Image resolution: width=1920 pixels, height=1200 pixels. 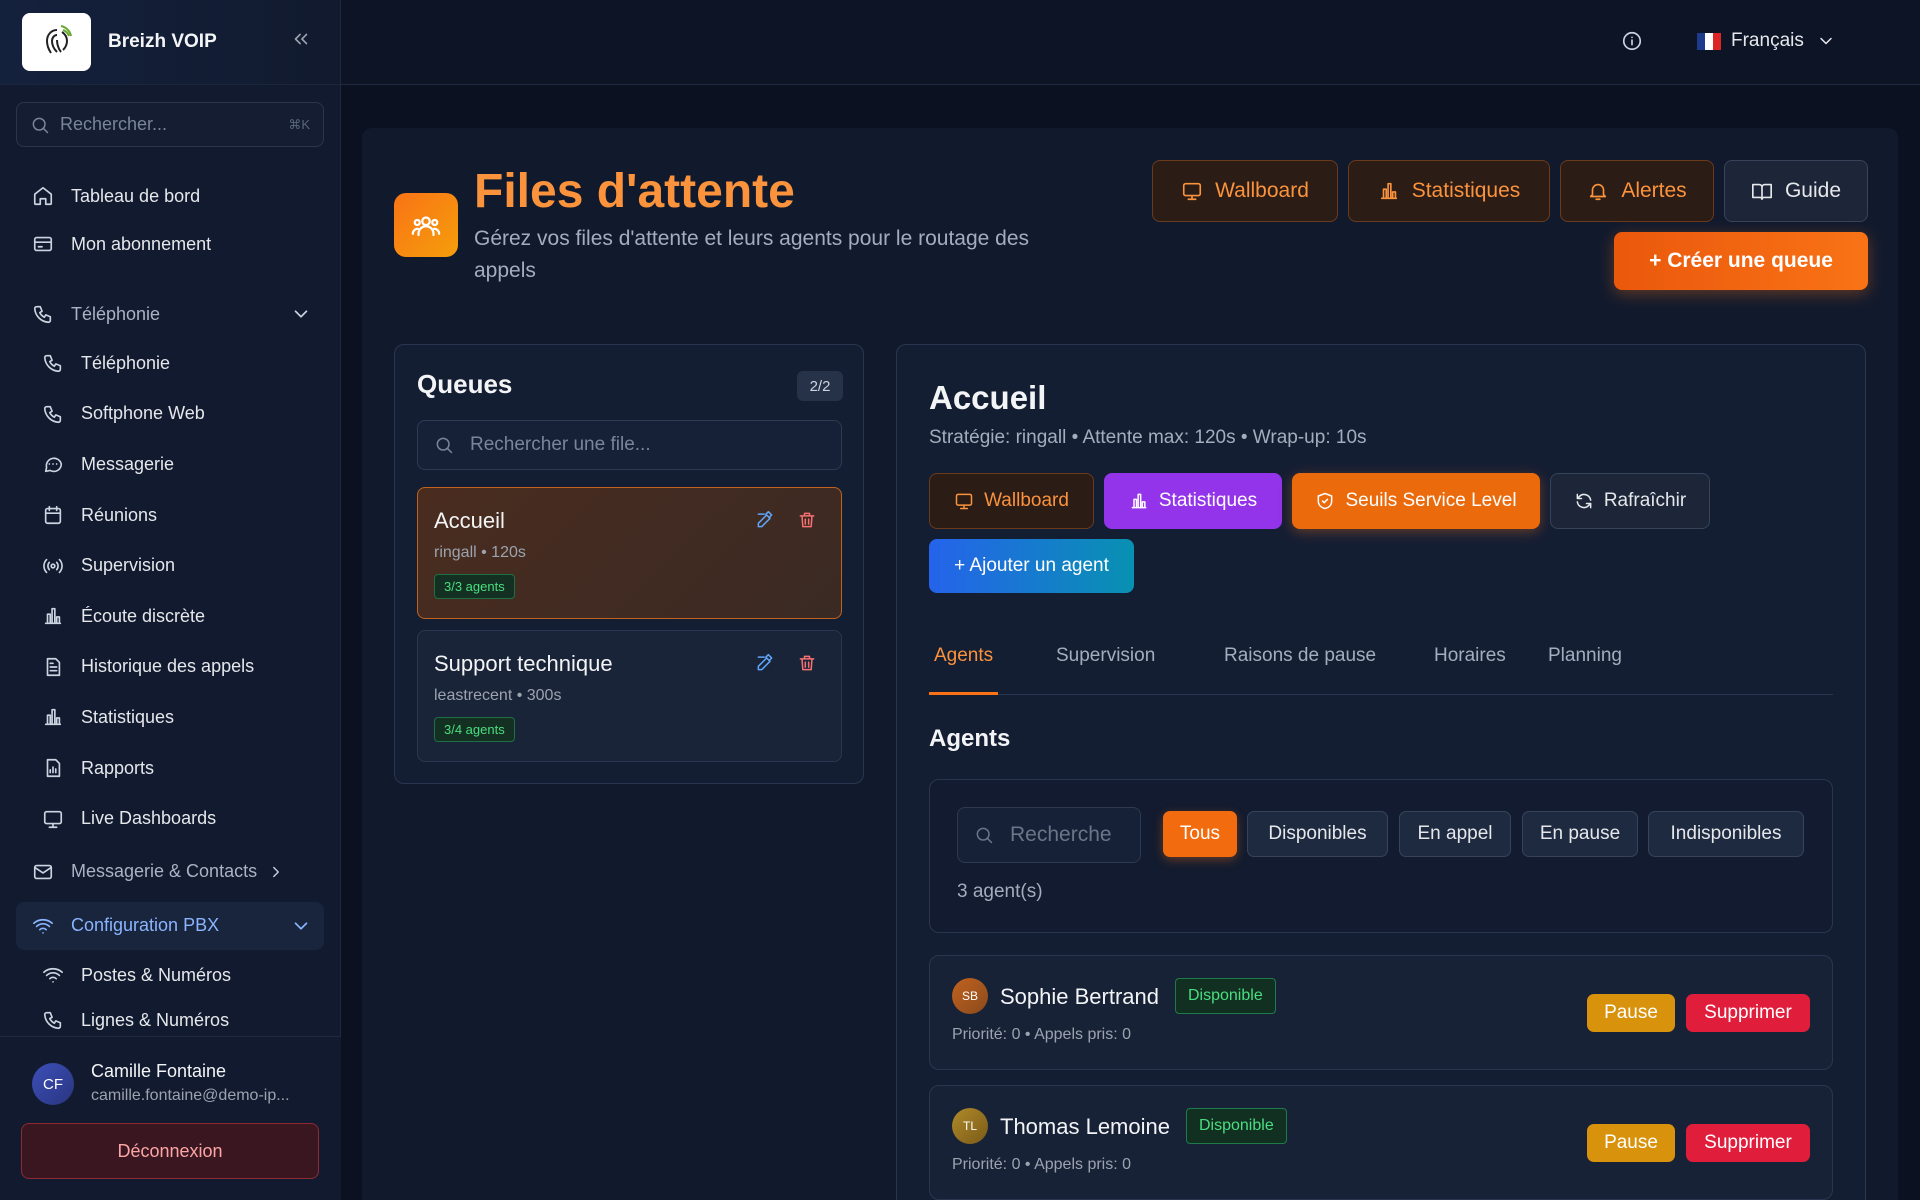 I want to click on sidebar-item-telephonie: Téléphonie, so click(x=170, y=363).